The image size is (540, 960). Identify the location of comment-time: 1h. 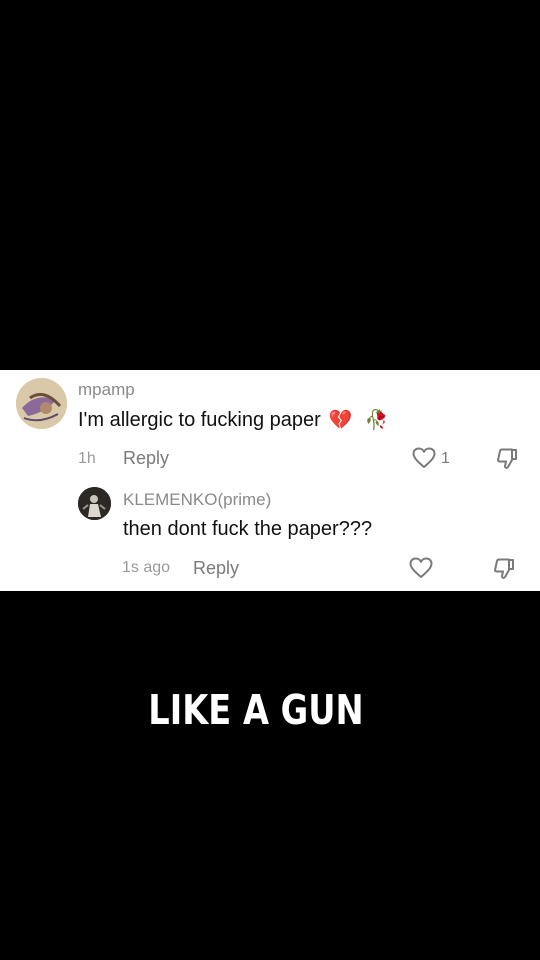
(87, 458).